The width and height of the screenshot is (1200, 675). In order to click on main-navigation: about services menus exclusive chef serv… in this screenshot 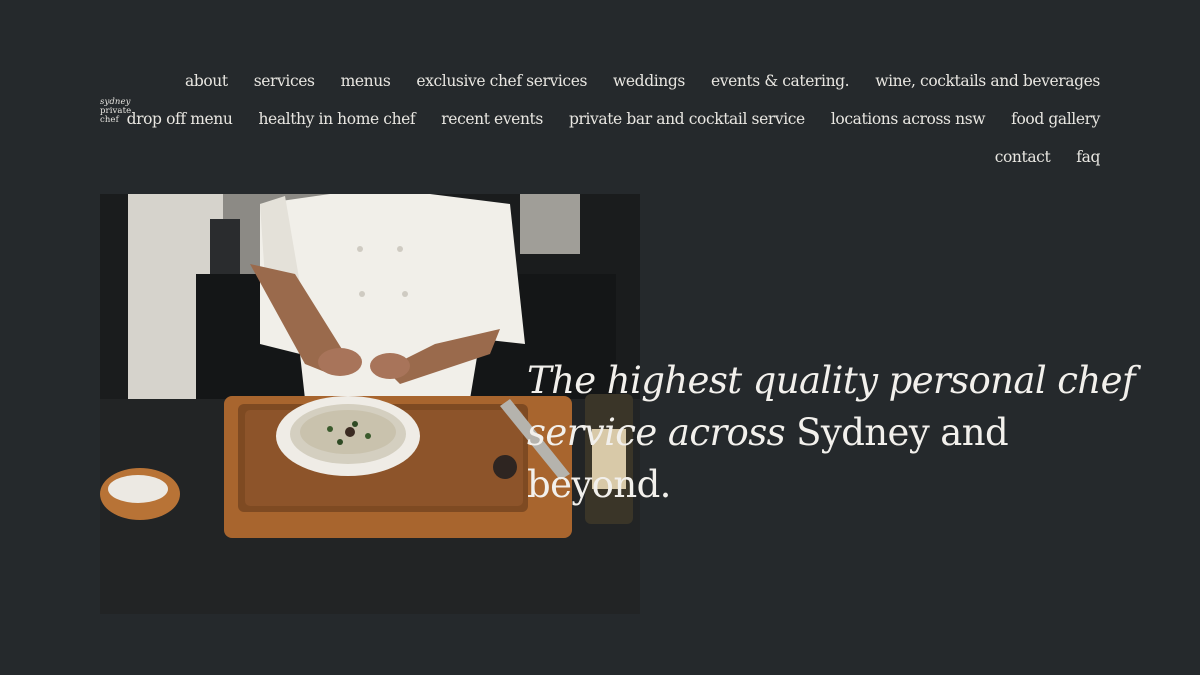, I will do `click(614, 119)`.